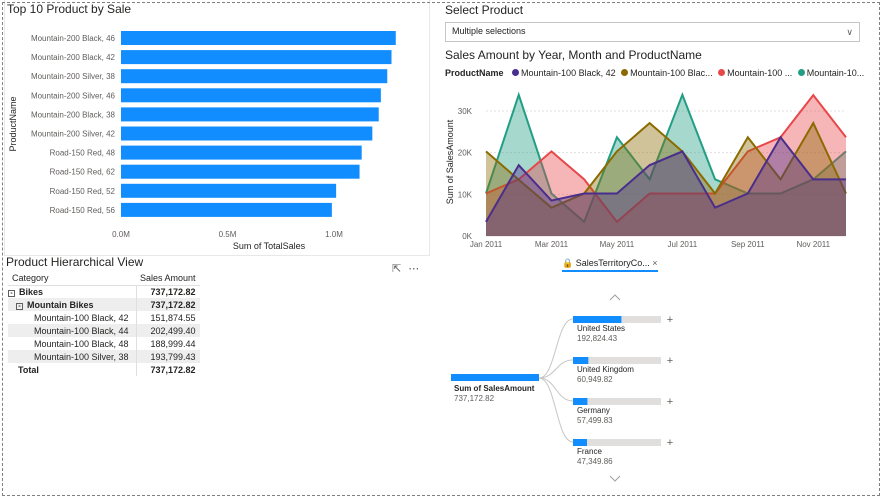 Image resolution: width=882 pixels, height=498 pixels. I want to click on decomp-node-label: United States, so click(601, 328).